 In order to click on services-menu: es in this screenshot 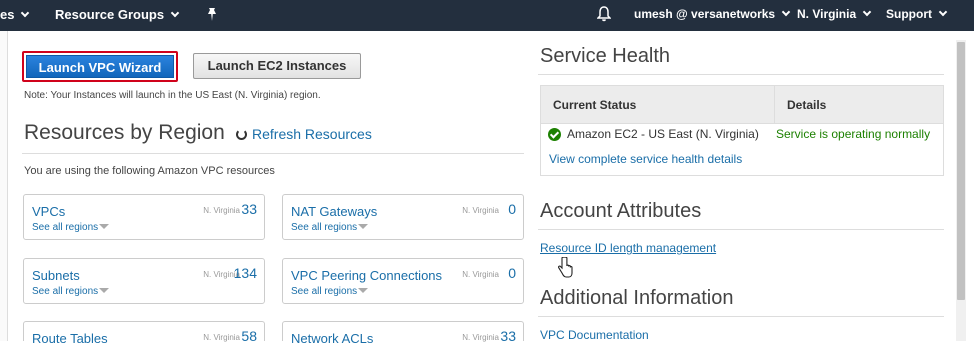, I will do `click(15, 15)`.